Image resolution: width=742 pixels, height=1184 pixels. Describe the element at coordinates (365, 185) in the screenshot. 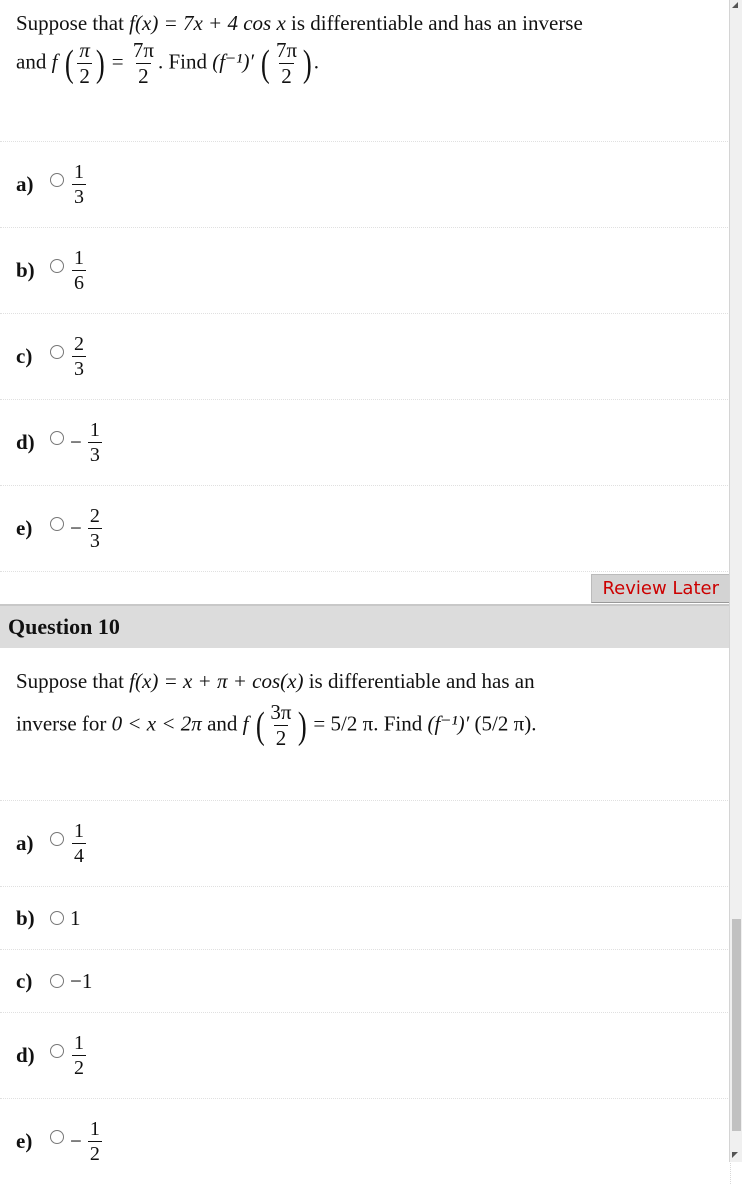

I see `question-9-option-a: a) 13` at that location.